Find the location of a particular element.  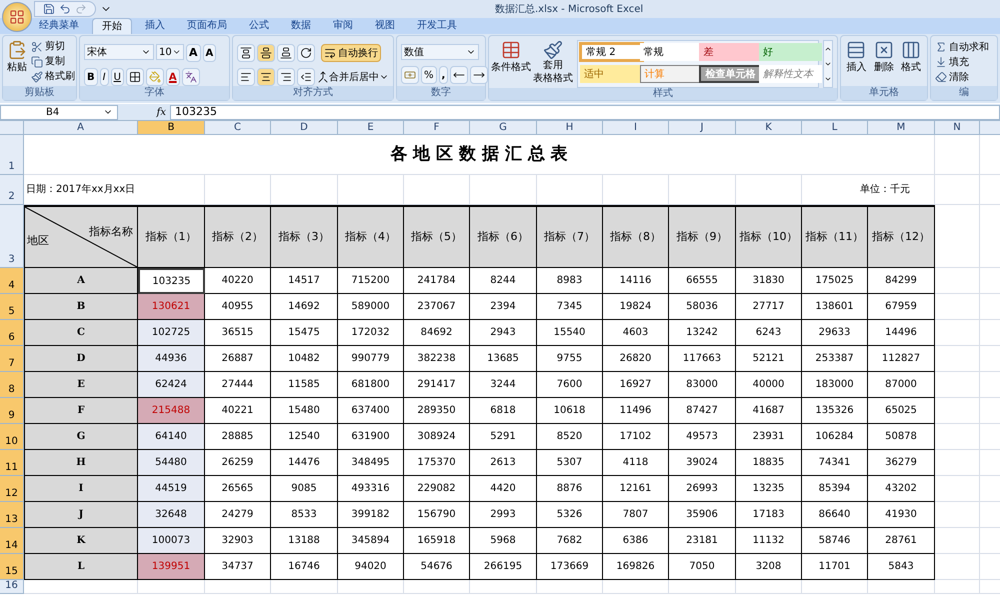

column-header: K is located at coordinates (769, 128).